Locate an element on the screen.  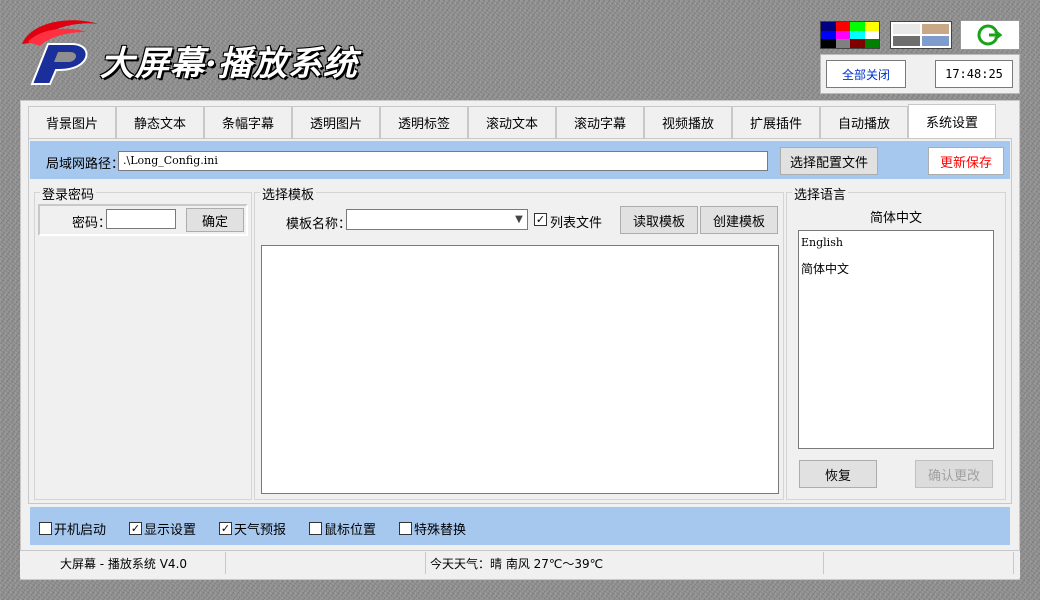
clock: 17:48:25 is located at coordinates (974, 74).